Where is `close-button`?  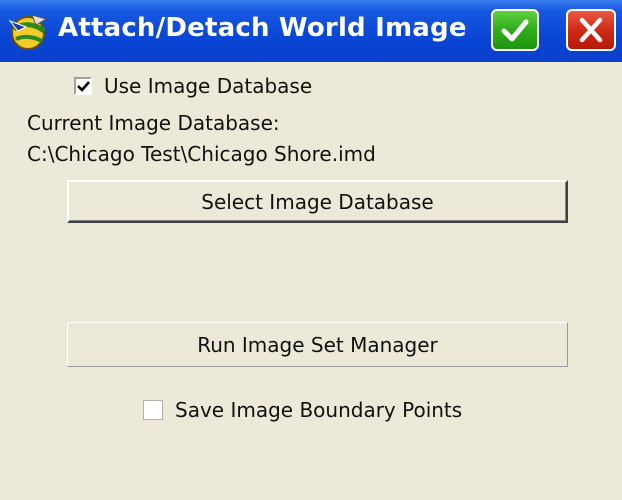
close-button is located at coordinates (591, 30).